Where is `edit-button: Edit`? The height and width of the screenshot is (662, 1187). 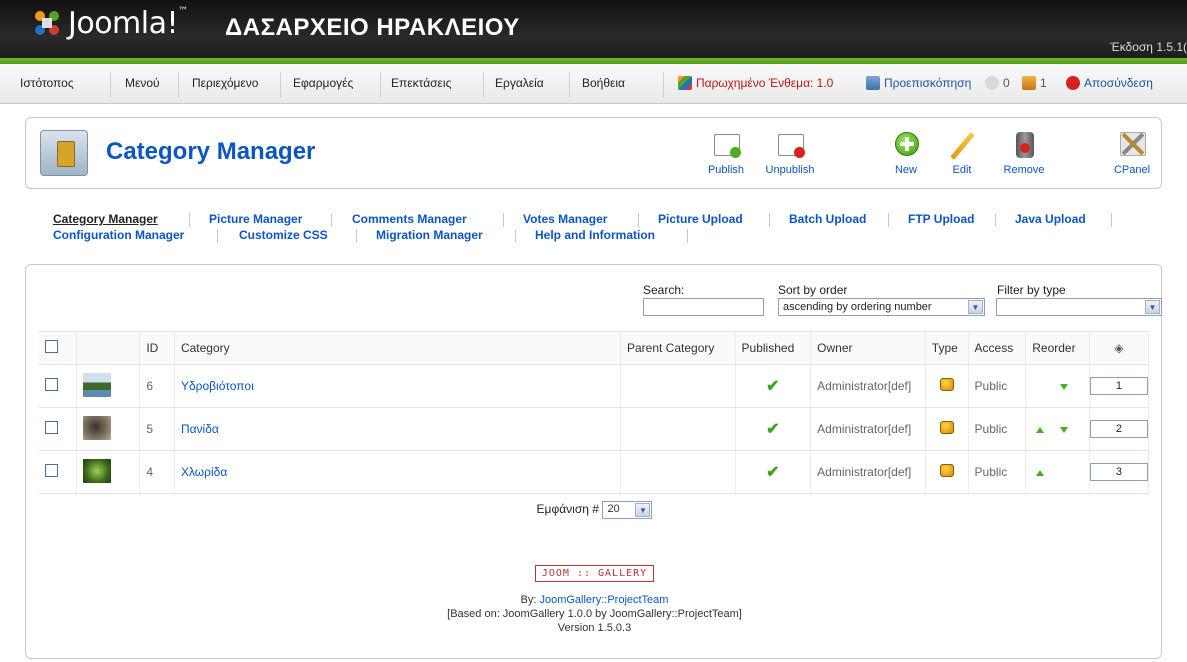 edit-button: Edit is located at coordinates (962, 158).